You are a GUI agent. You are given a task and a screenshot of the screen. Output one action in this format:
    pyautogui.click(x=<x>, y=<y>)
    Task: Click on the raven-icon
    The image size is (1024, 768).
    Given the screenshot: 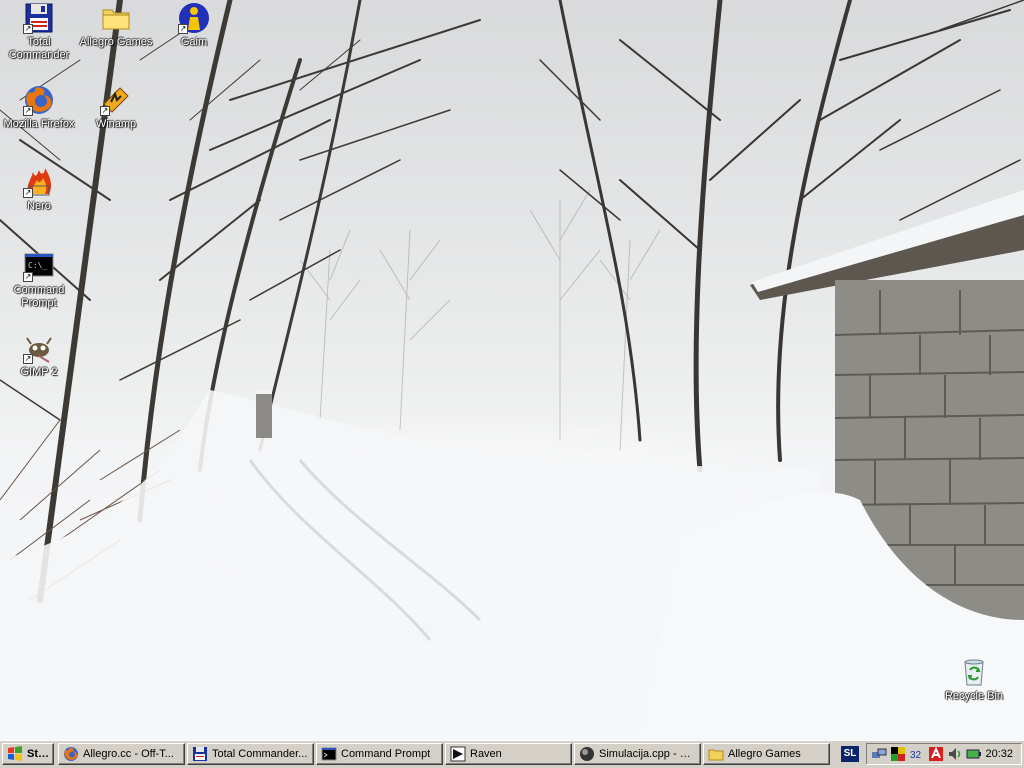 What is the action you would take?
    pyautogui.click(x=458, y=754)
    